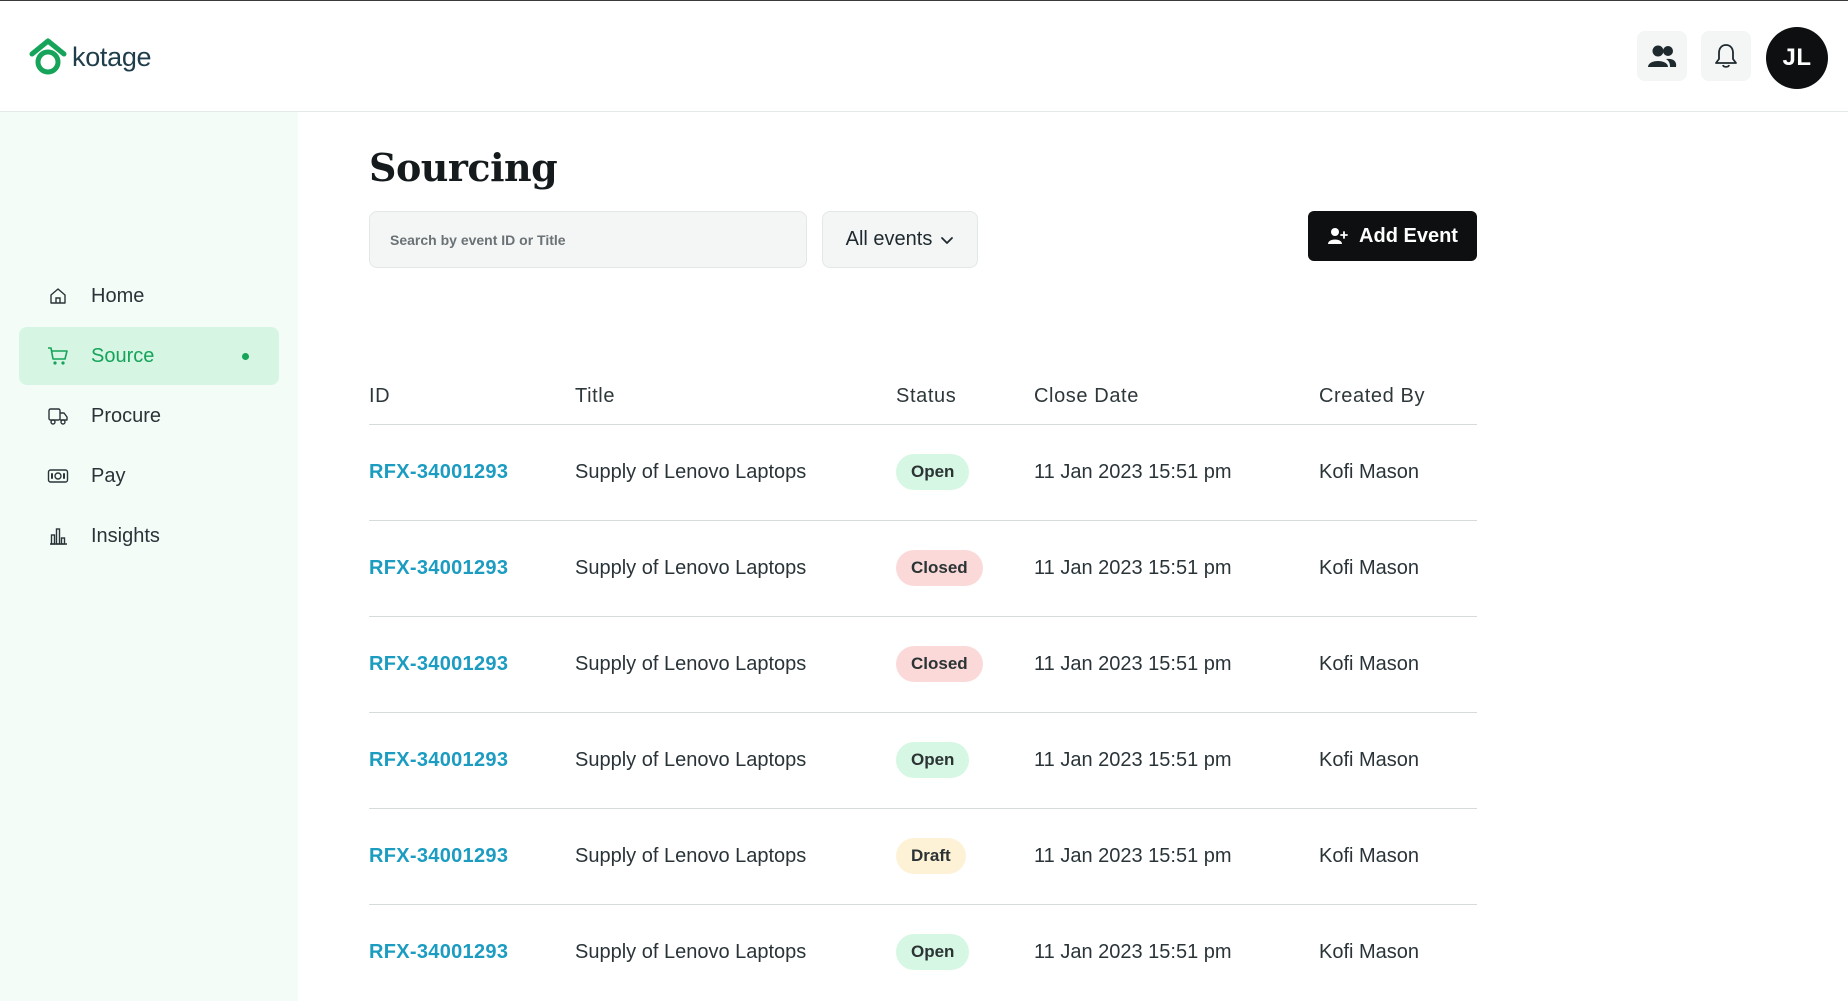 The image size is (1848, 1001). What do you see at coordinates (58, 416) in the screenshot?
I see `truck-icon` at bounding box center [58, 416].